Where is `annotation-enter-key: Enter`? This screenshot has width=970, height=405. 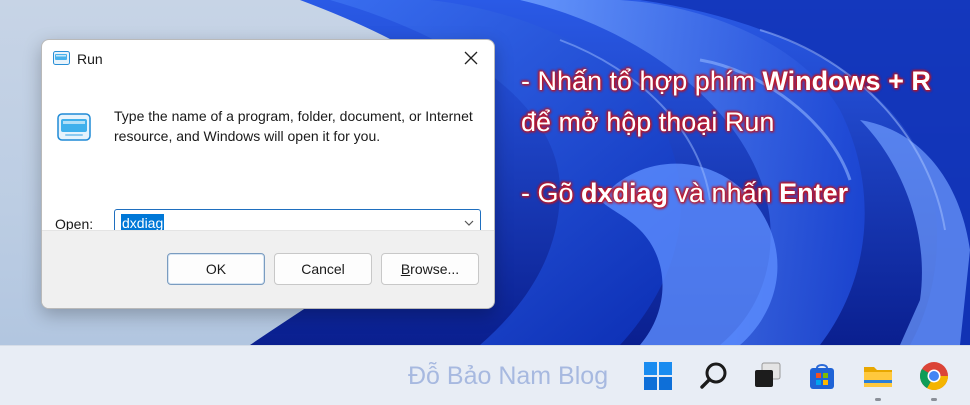
annotation-enter-key: Enter is located at coordinates (814, 193).